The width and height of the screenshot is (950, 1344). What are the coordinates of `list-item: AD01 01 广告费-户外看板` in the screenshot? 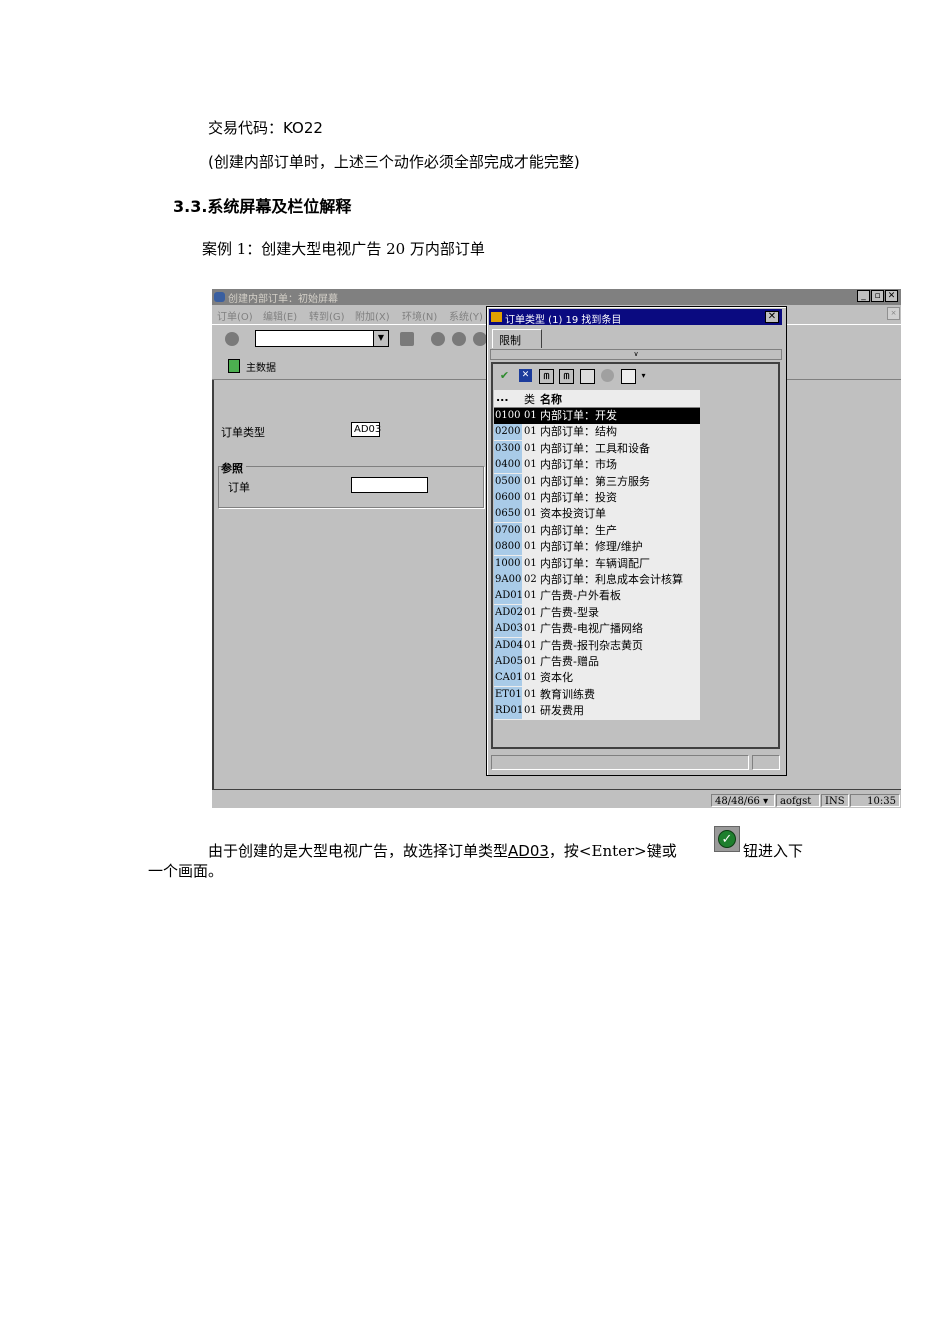 It's located at (597, 596).